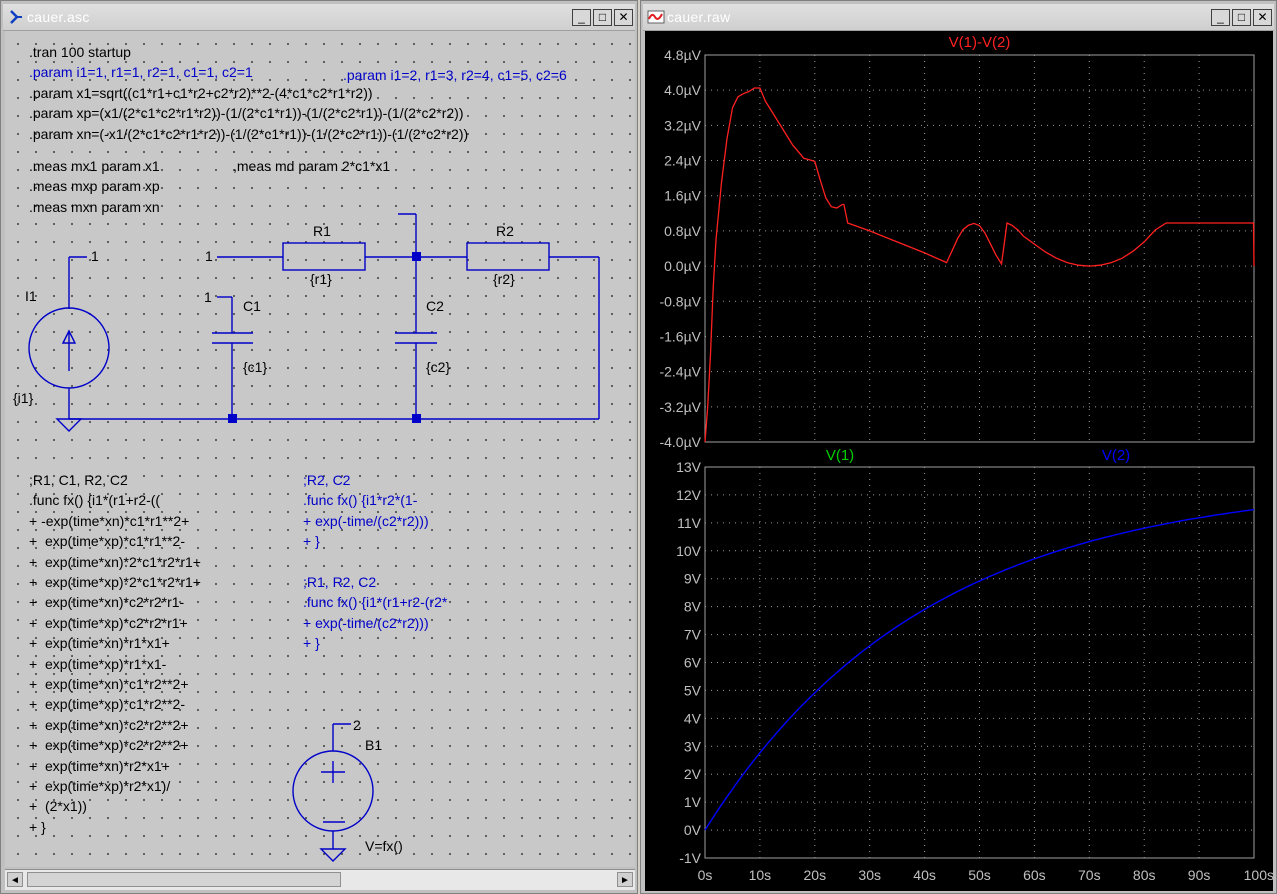 The width and height of the screenshot is (1277, 894). Describe the element at coordinates (840, 455) in the screenshot. I see `legend-entry: V(1)` at that location.